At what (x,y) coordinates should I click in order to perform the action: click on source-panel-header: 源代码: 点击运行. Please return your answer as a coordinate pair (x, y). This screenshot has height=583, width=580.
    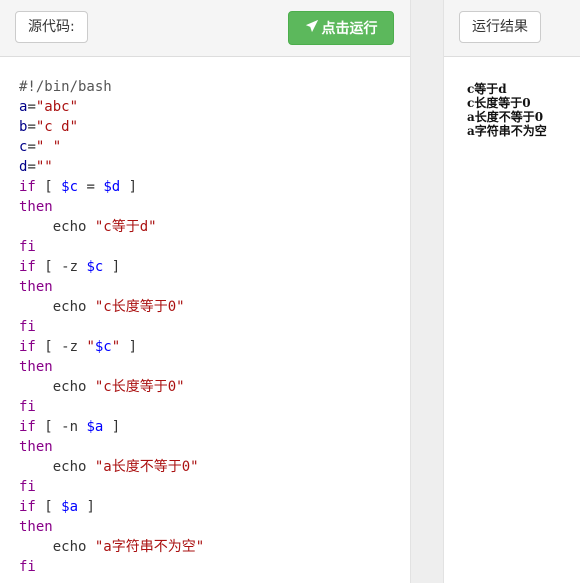
    Looking at the image, I should click on (205, 28).